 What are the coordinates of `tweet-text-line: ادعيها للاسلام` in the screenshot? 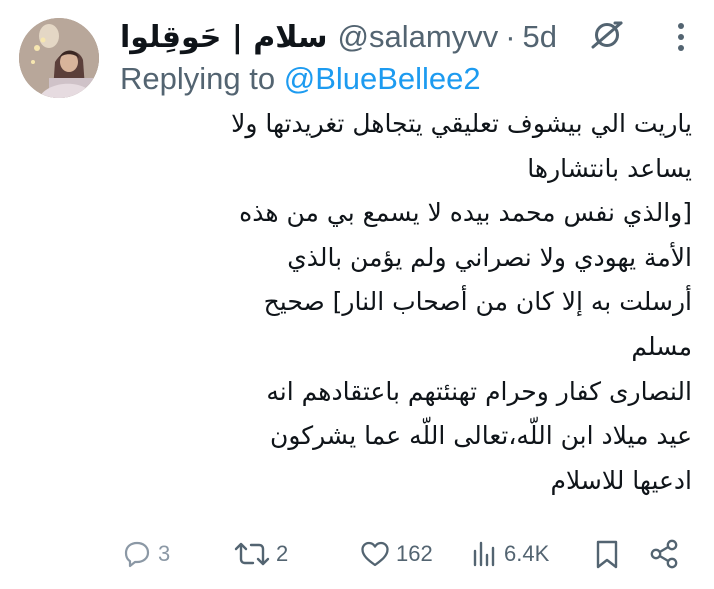 It's located at (621, 480).